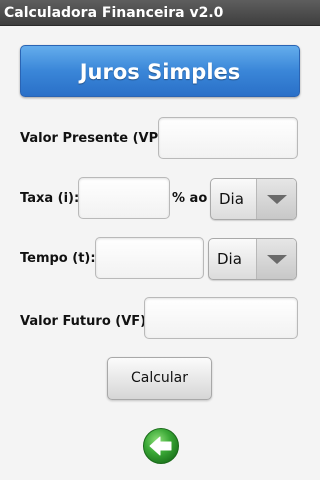 This screenshot has height=480, width=320. I want to click on taxa-label: Taxa (i):, so click(50, 198).